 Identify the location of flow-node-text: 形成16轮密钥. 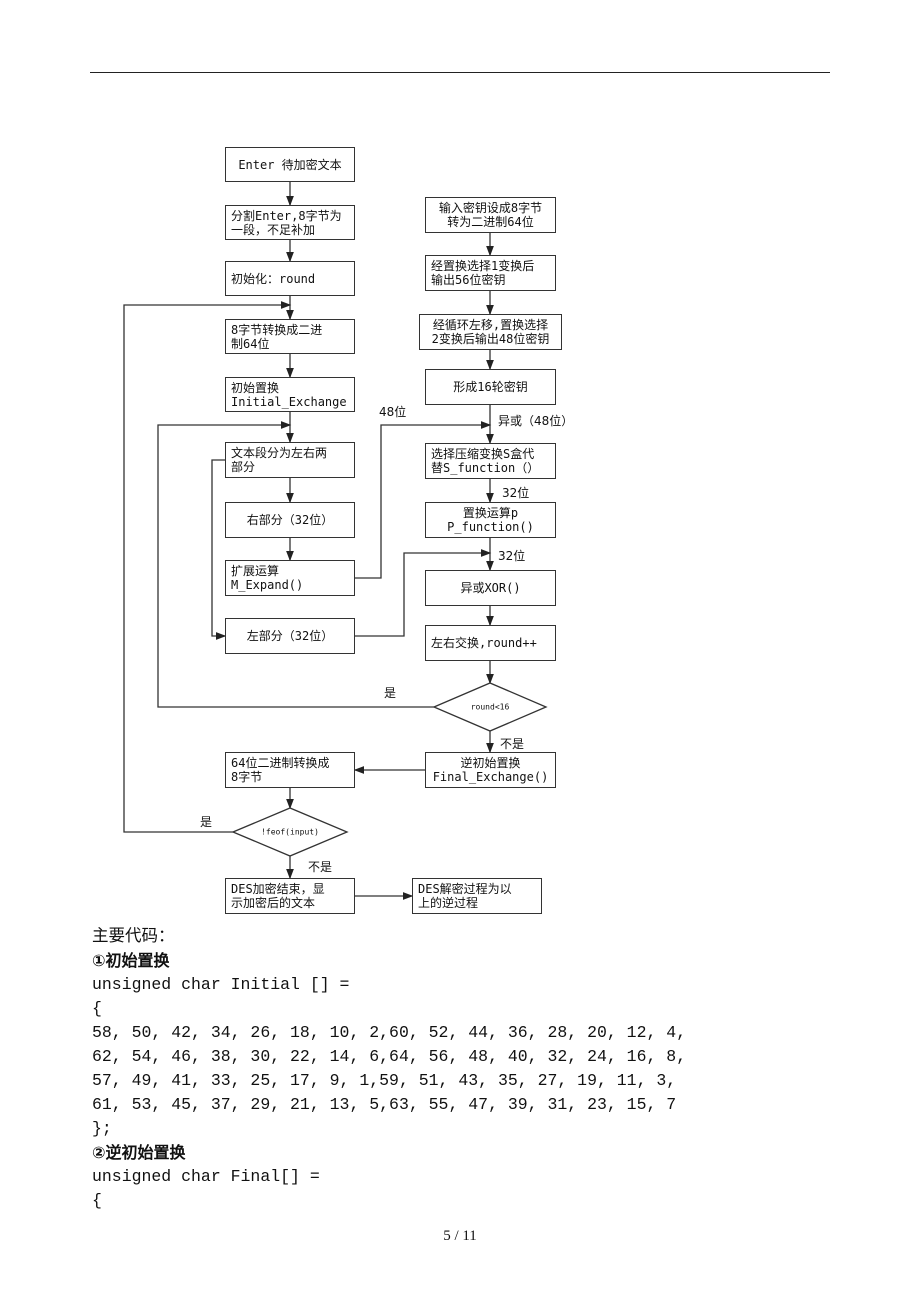
(490, 387).